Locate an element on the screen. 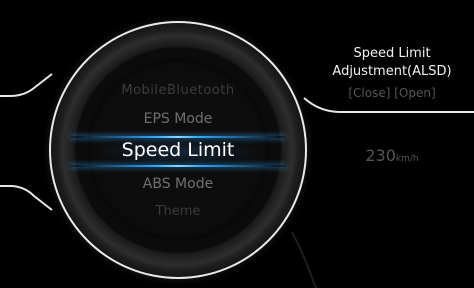 Image resolution: width=474 pixels, height=288 pixels. menu-item-abs-mode: ABS Mode is located at coordinates (178, 184).